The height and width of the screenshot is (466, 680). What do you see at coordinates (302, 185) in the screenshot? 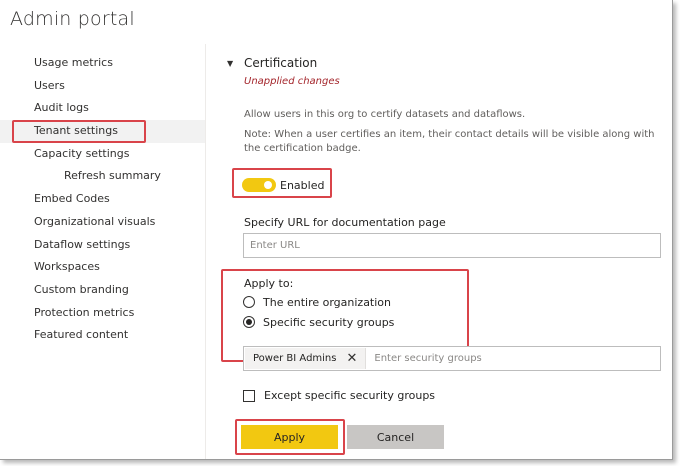
I see `toggle-label: Enabled` at bounding box center [302, 185].